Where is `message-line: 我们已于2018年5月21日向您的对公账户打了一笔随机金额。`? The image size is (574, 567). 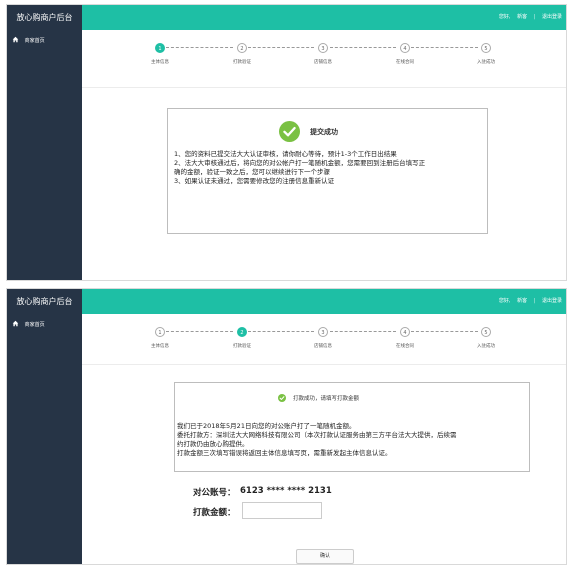 message-line: 我们已于2018年5月21日向您的对公账户打了一笔随机金额。 is located at coordinates (266, 426).